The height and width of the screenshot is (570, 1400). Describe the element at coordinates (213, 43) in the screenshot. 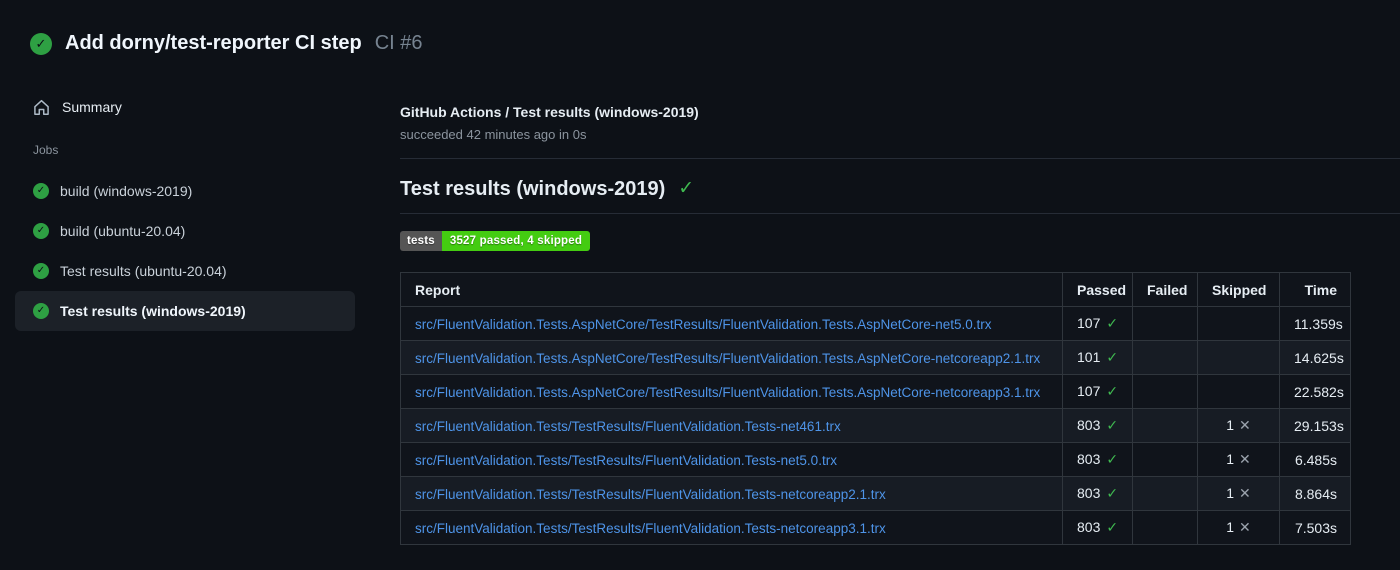

I see `page-title: Add dorny/test-reporter CI step` at that location.